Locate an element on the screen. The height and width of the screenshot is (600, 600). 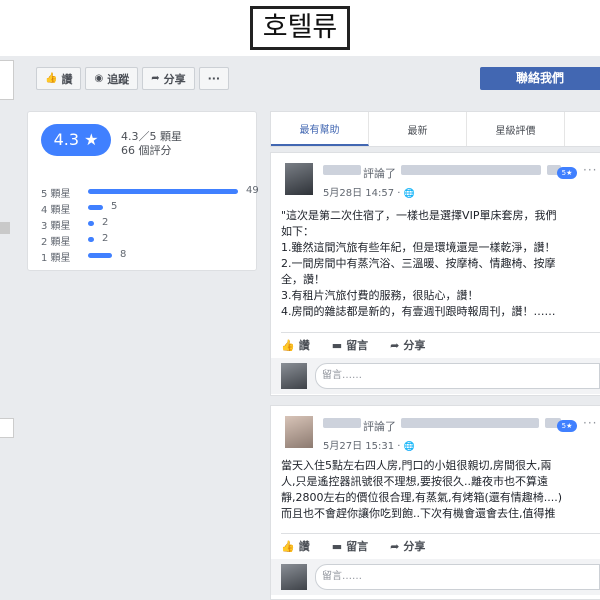
follow-button: ◉ 追蹤 is located at coordinates (112, 78).